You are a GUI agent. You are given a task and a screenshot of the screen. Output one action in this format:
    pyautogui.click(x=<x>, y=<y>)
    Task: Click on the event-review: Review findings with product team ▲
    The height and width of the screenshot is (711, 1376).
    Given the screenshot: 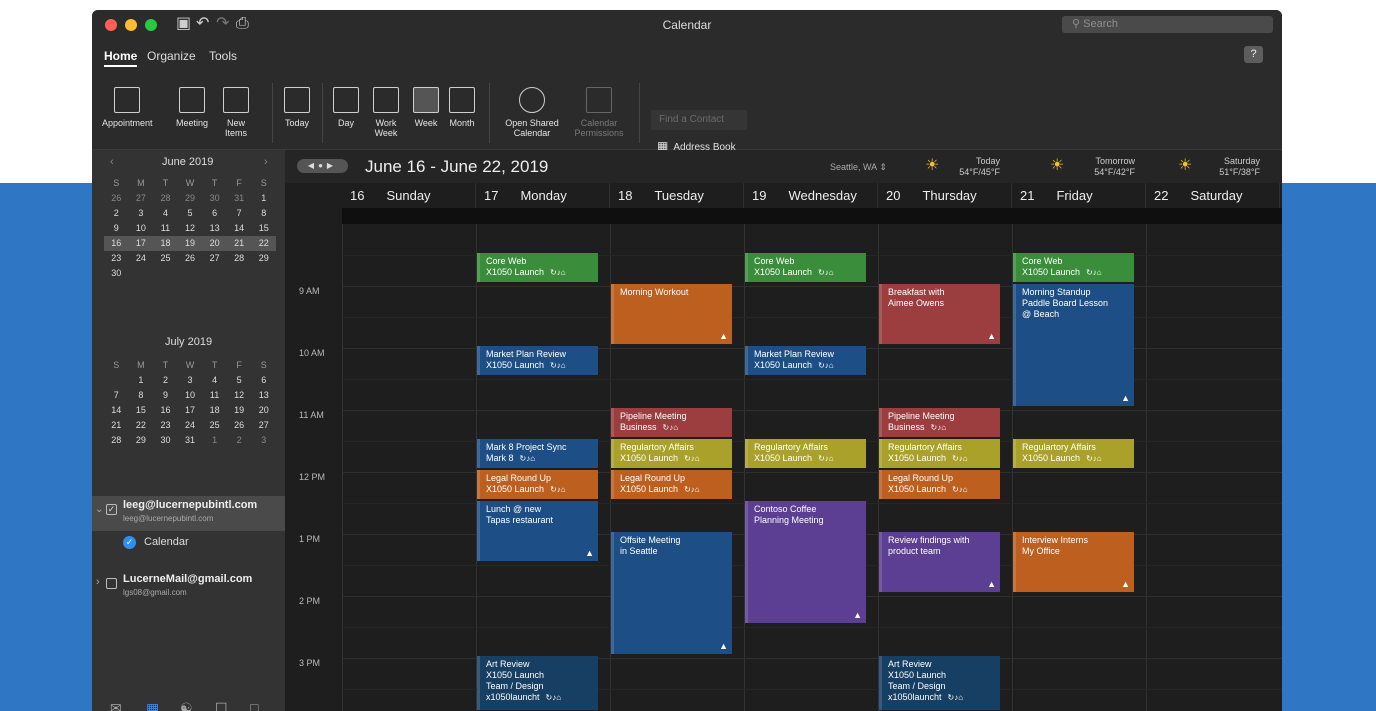 What is the action you would take?
    pyautogui.click(x=939, y=561)
    